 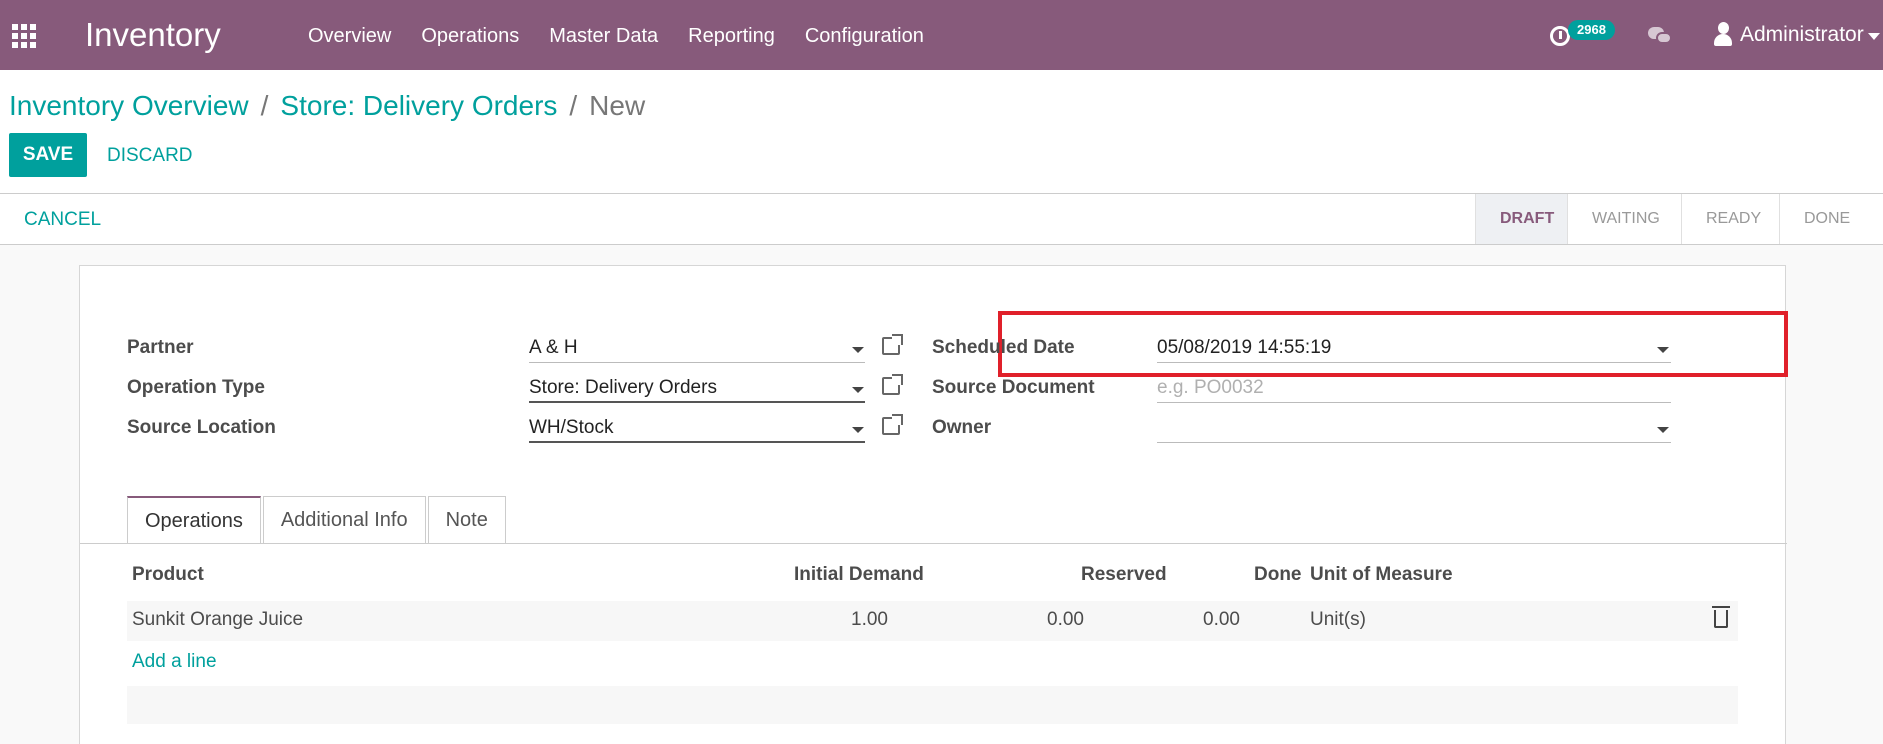 What do you see at coordinates (617, 105) in the screenshot?
I see `breadcrumb-current: New` at bounding box center [617, 105].